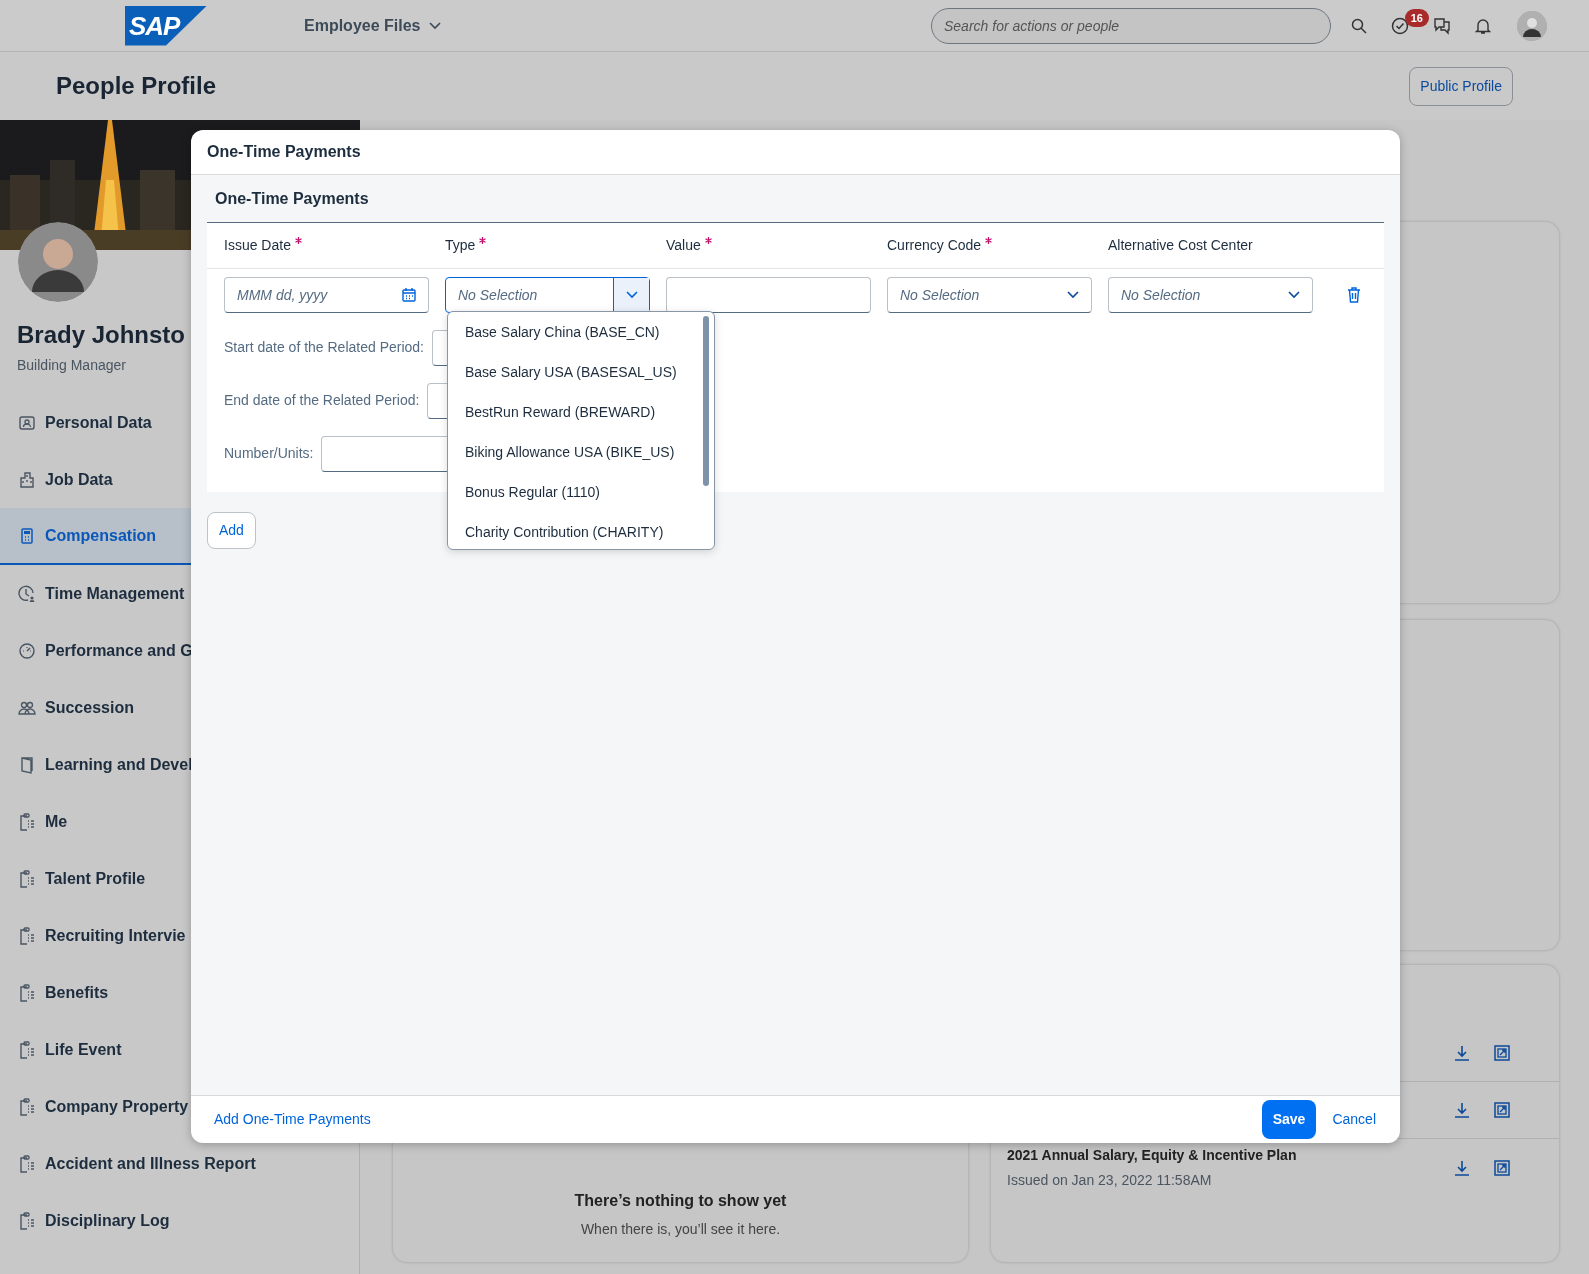  I want to click on dropdown-option: Charity Contribution (CHARITY), so click(581, 530).